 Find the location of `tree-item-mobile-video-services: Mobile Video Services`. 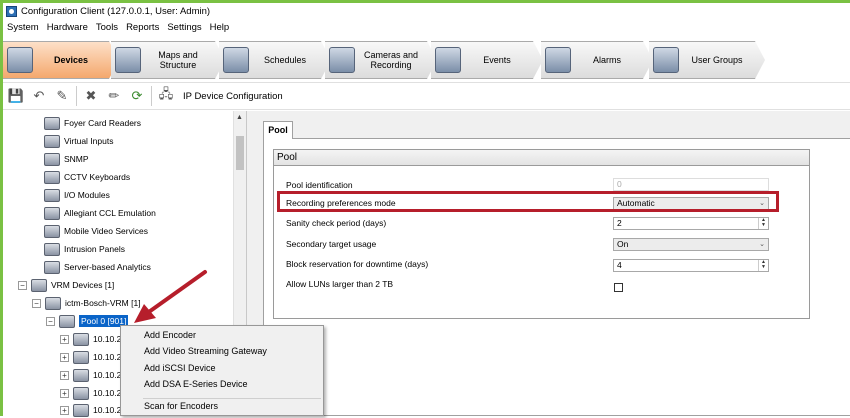

tree-item-mobile-video-services: Mobile Video Services is located at coordinates (96, 231).